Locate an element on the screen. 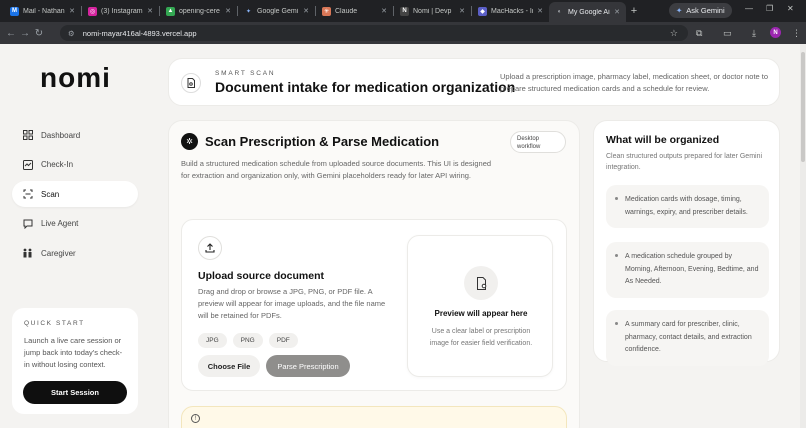  restore-icon: ❐ is located at coordinates (769, 8).